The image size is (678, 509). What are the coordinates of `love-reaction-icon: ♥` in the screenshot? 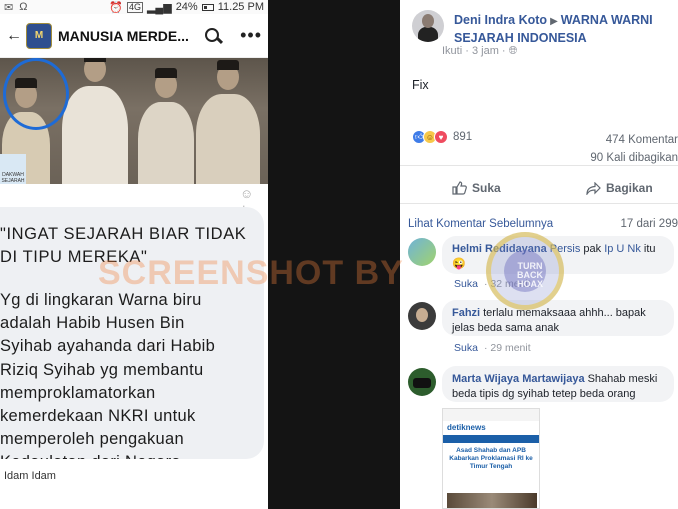 It's located at (441, 137).